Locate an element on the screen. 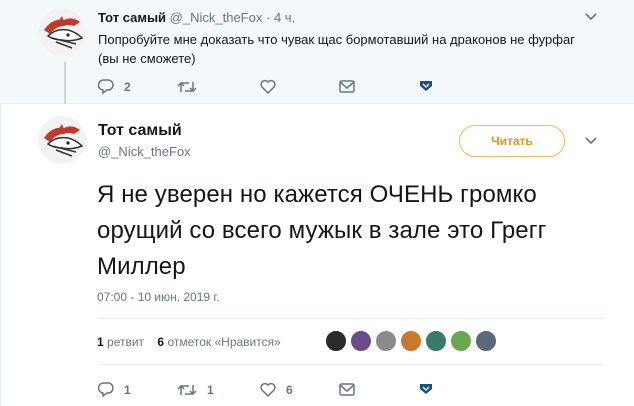  likes-stat: 6 отметок «Нравится» is located at coordinates (218, 342).